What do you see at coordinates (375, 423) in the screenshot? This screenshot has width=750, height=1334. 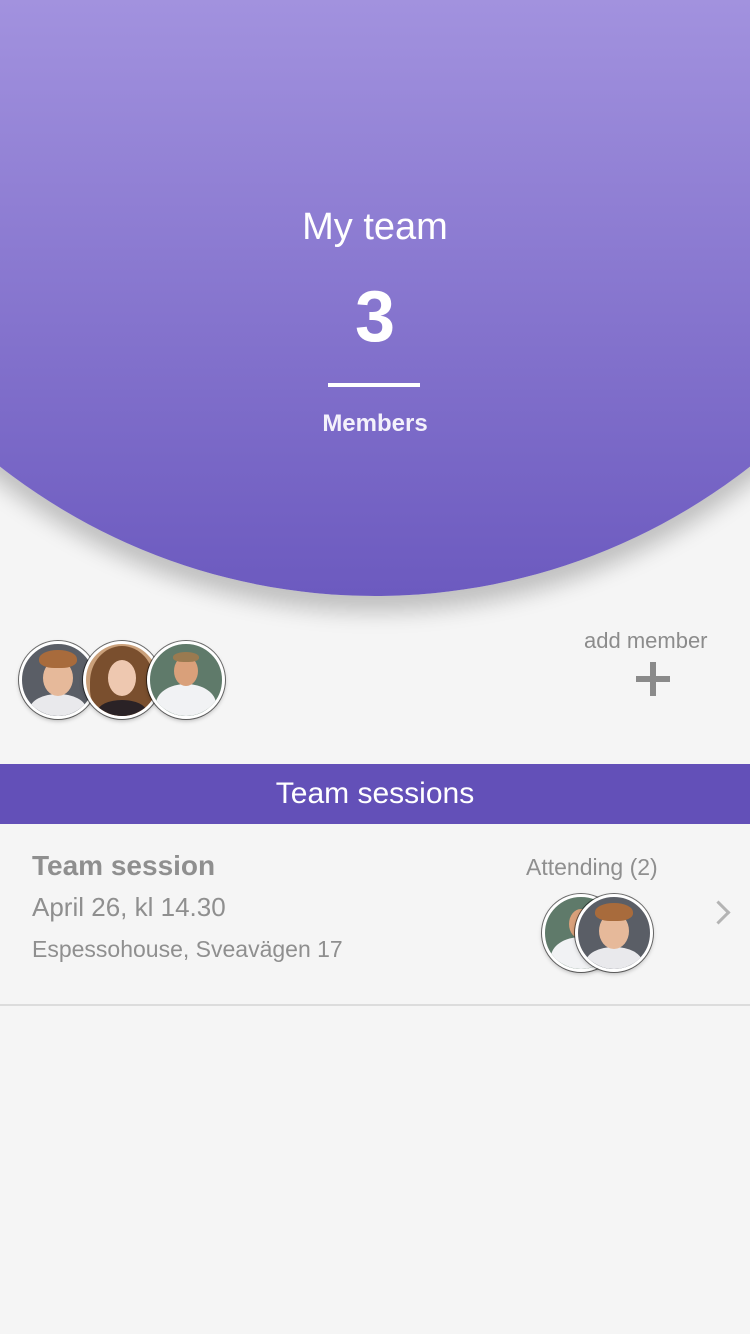 I see `members-label: Members` at bounding box center [375, 423].